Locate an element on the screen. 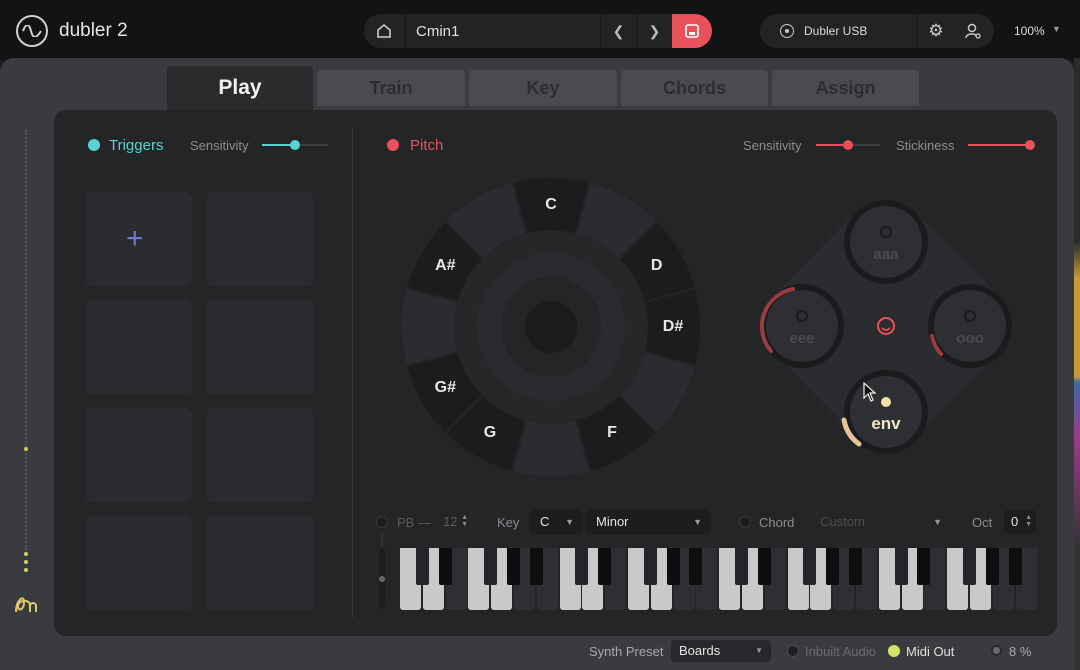  pitch-bend-strip is located at coordinates (383, 573).